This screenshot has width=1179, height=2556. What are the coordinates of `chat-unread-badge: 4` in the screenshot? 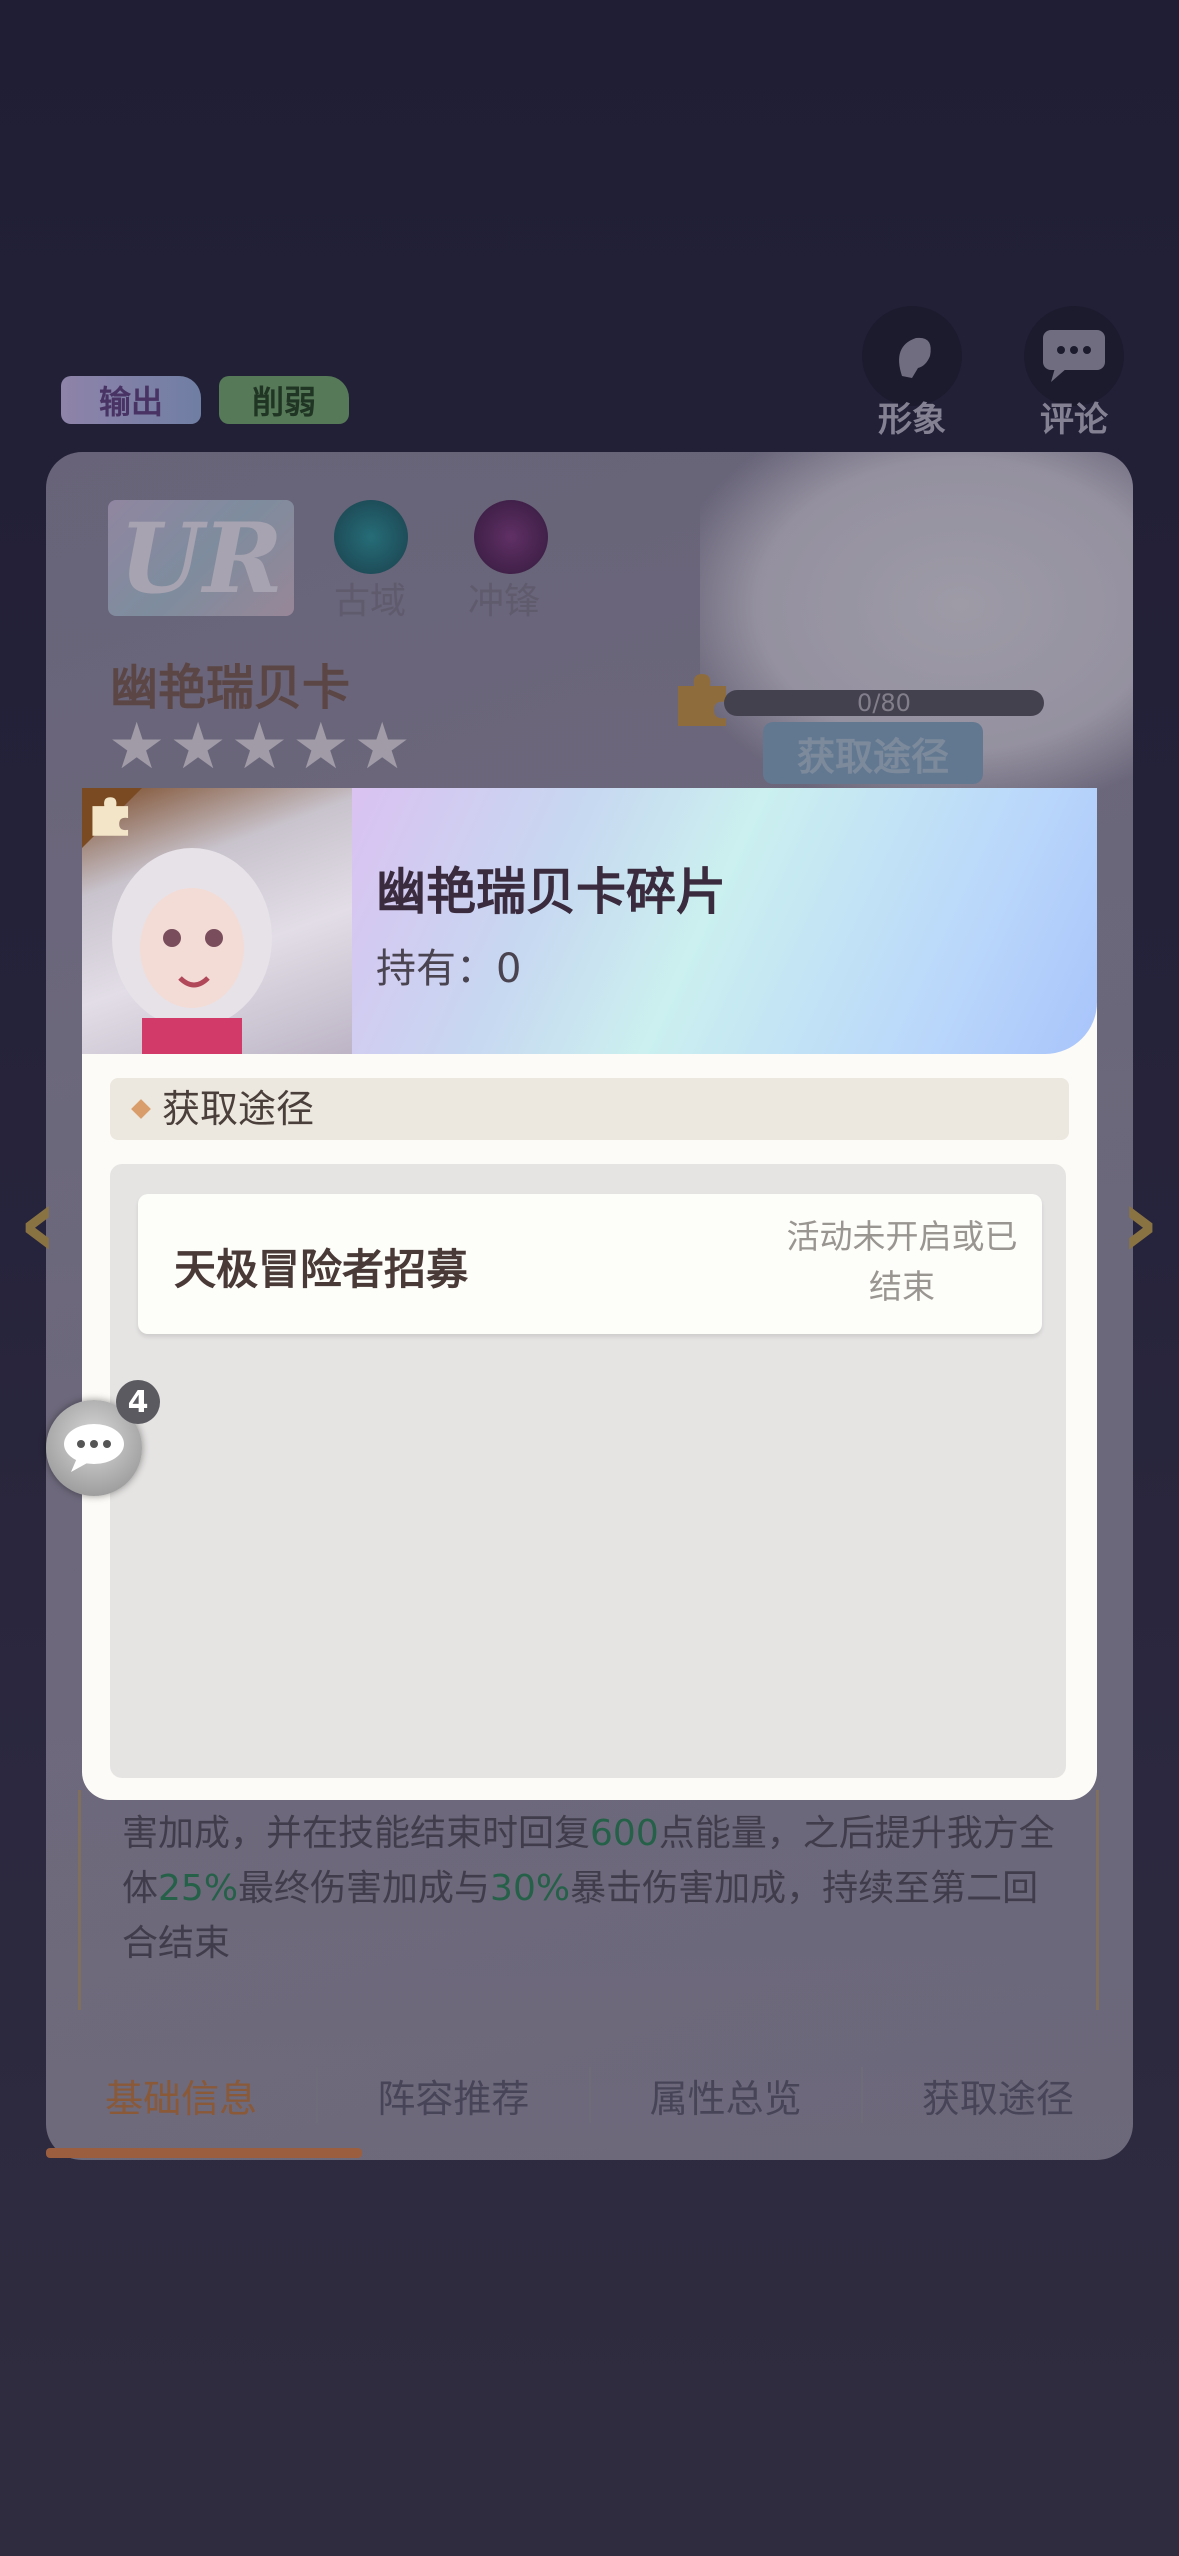 It's located at (138, 1402).